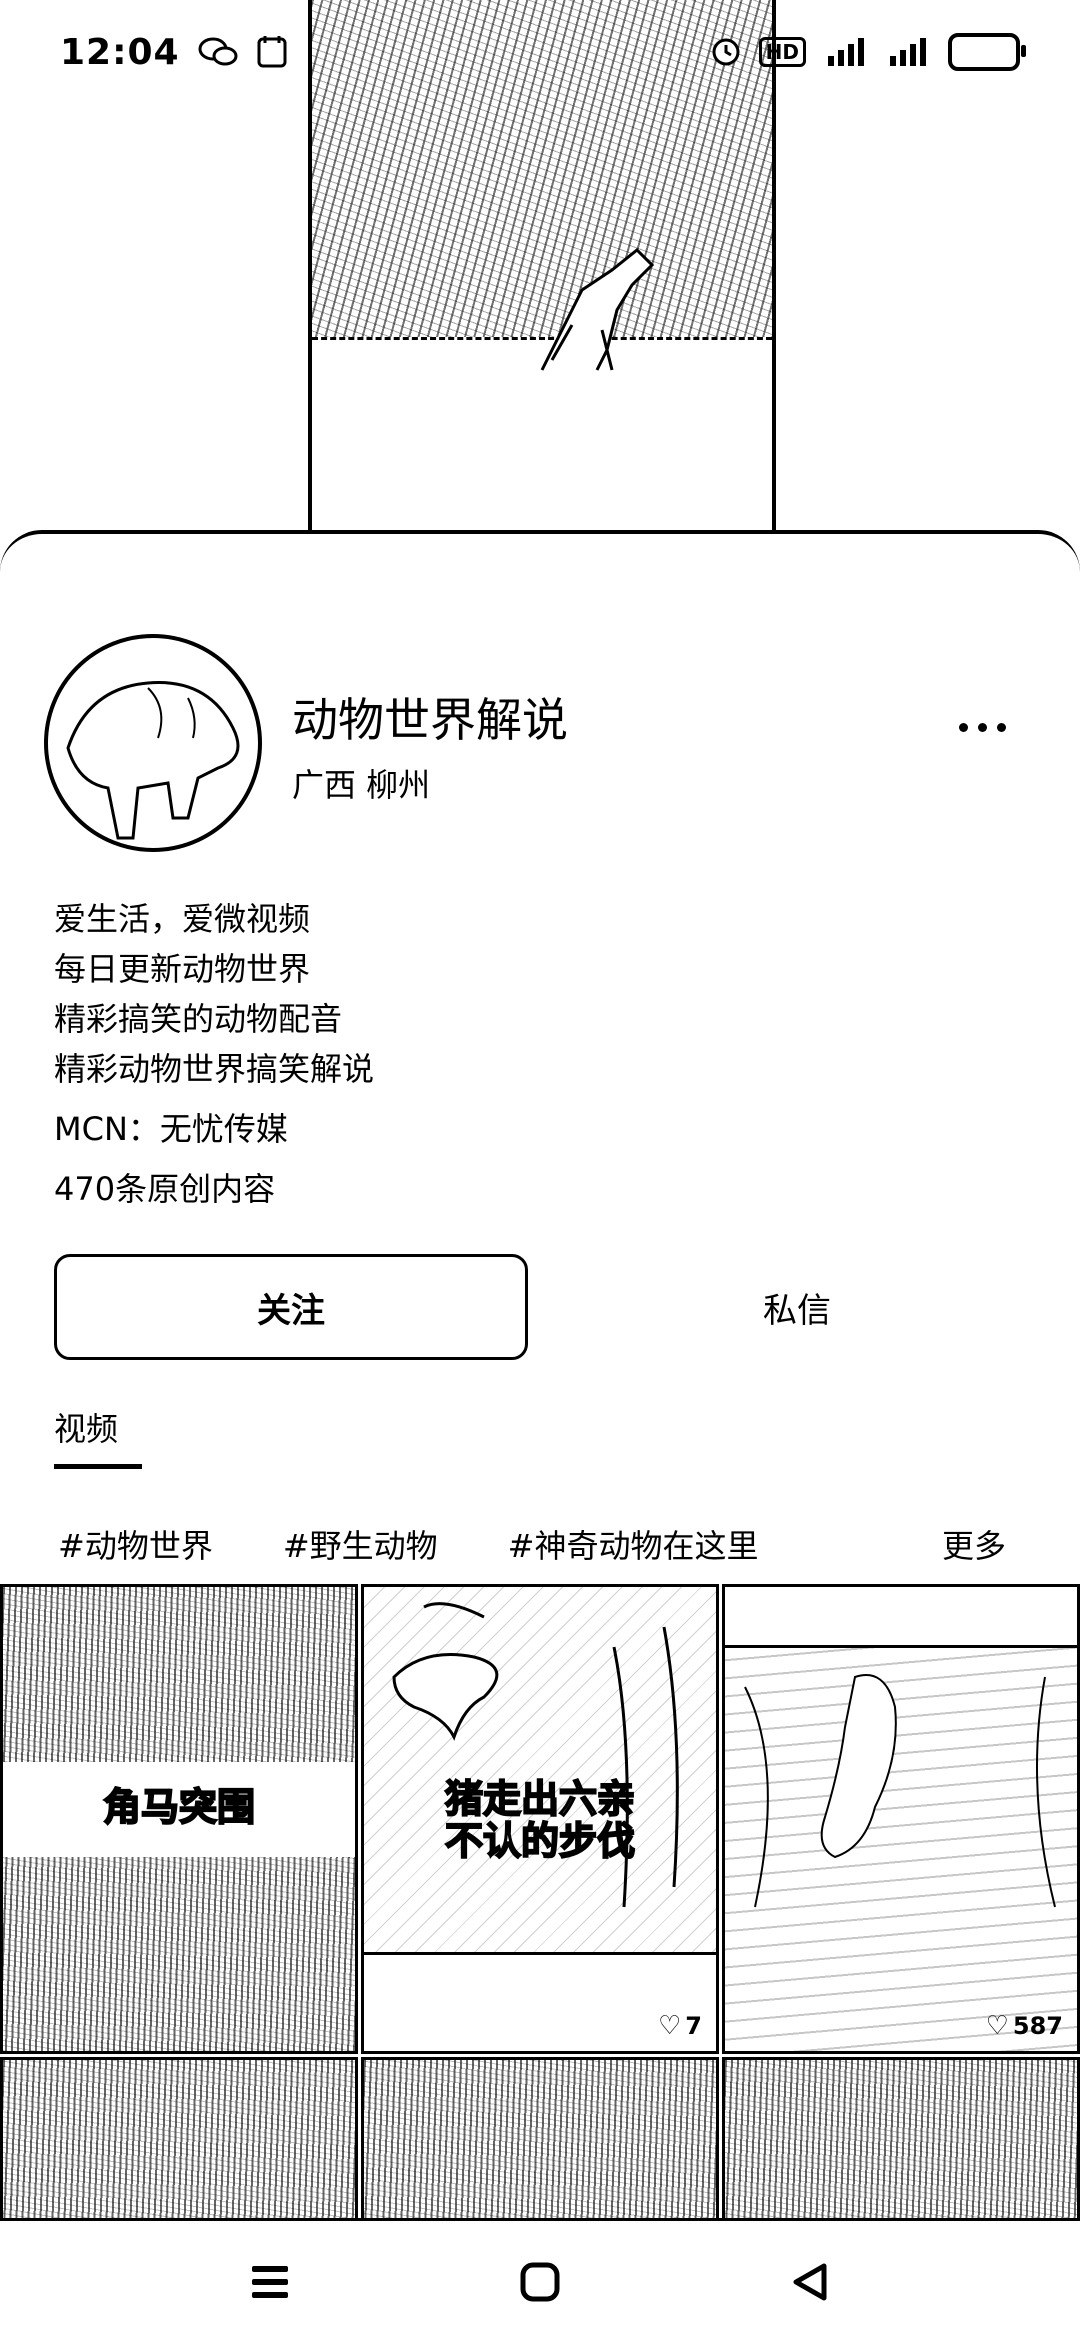 The width and height of the screenshot is (1080, 2343). Describe the element at coordinates (291, 1307) in the screenshot. I see `follow-button: 关注` at that location.